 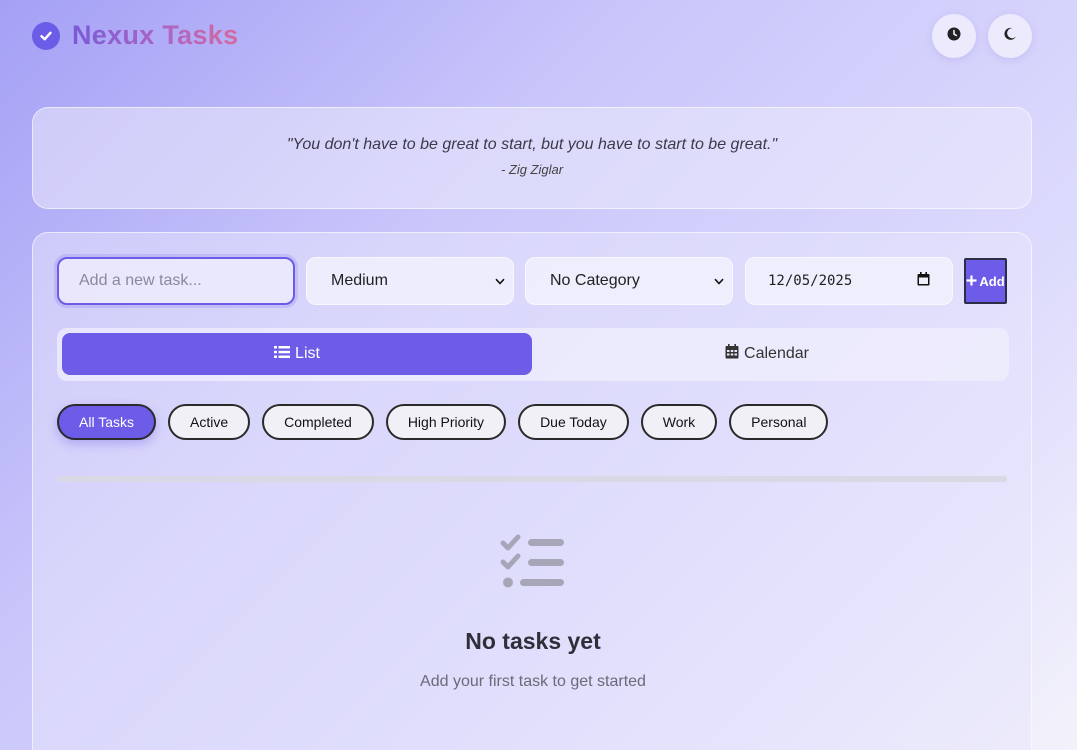 I want to click on app-header: Nexux Tasks, so click(x=135, y=35).